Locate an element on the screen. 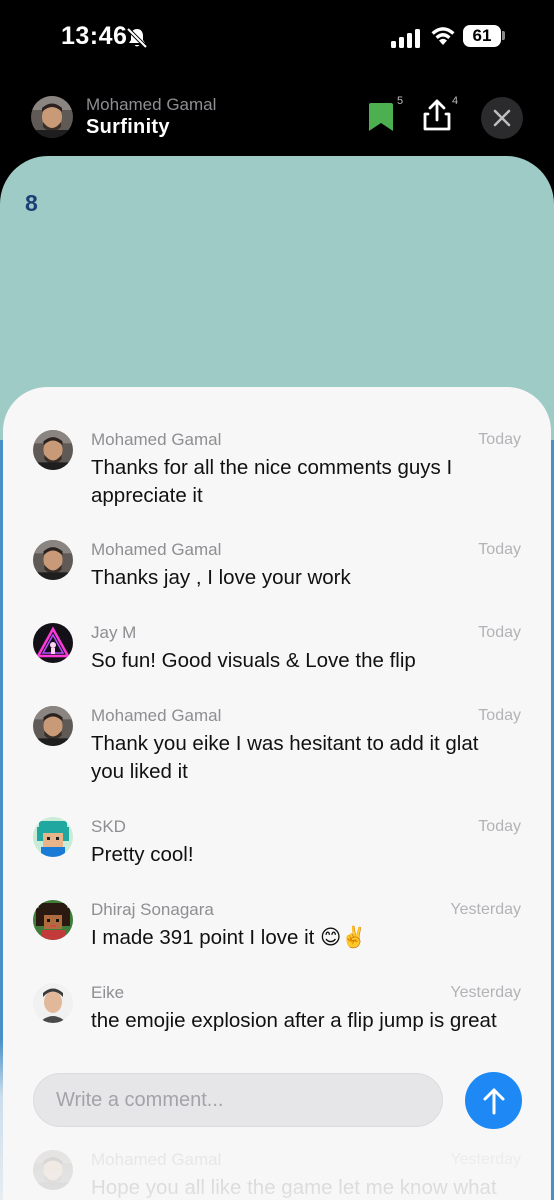 The height and width of the screenshot is (1200, 554). comment-author: Eike is located at coordinates (107, 993).